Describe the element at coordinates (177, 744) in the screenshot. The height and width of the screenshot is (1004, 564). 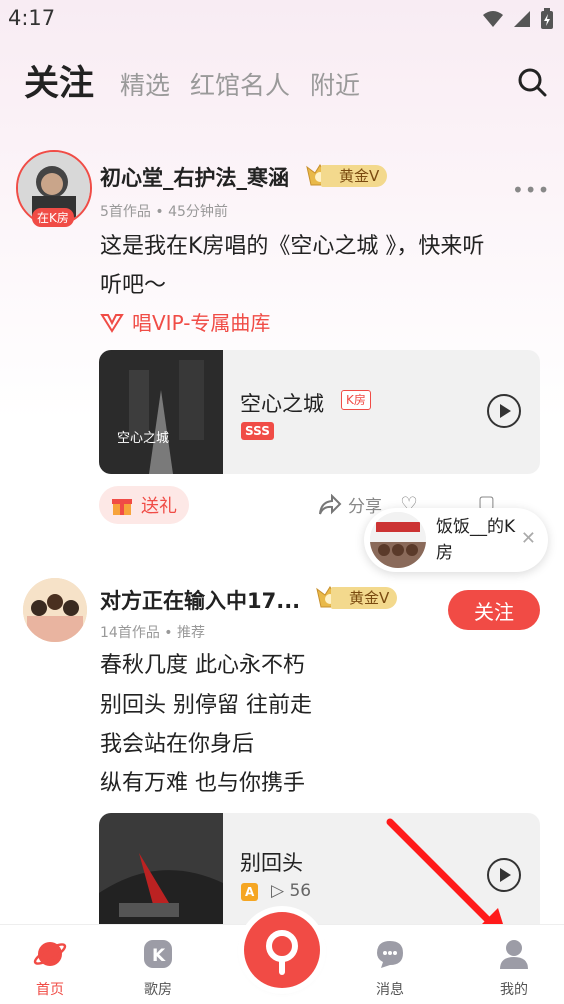
I see `post-text-line: 我会站在你身后` at that location.